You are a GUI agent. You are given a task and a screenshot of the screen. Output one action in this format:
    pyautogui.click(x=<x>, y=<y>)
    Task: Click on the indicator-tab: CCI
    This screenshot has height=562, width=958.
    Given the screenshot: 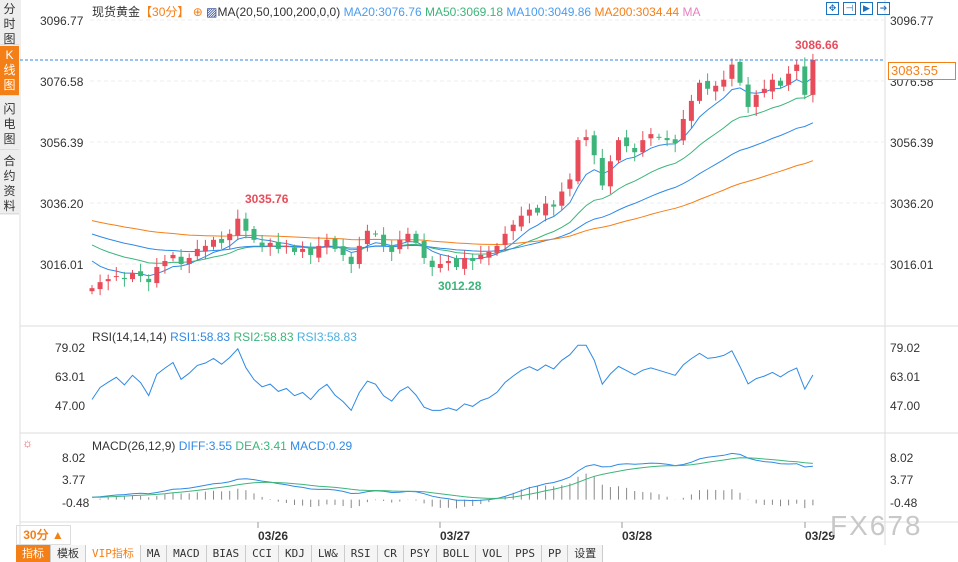 What is the action you would take?
    pyautogui.click(x=262, y=553)
    